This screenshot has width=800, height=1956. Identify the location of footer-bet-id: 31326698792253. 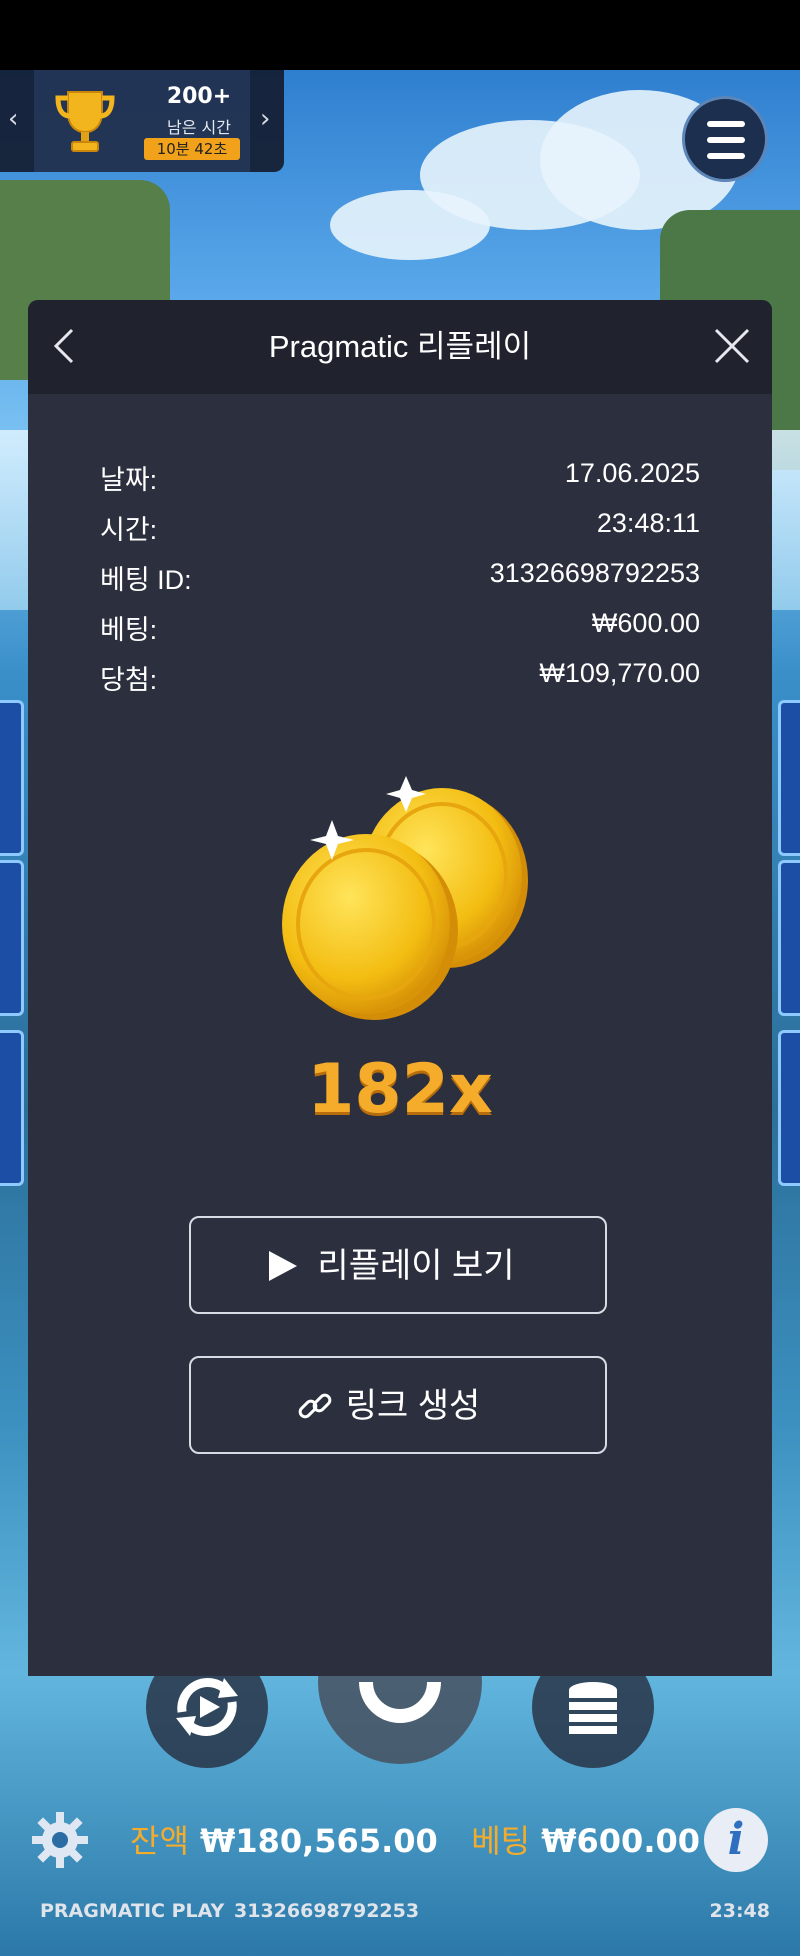
(327, 1911).